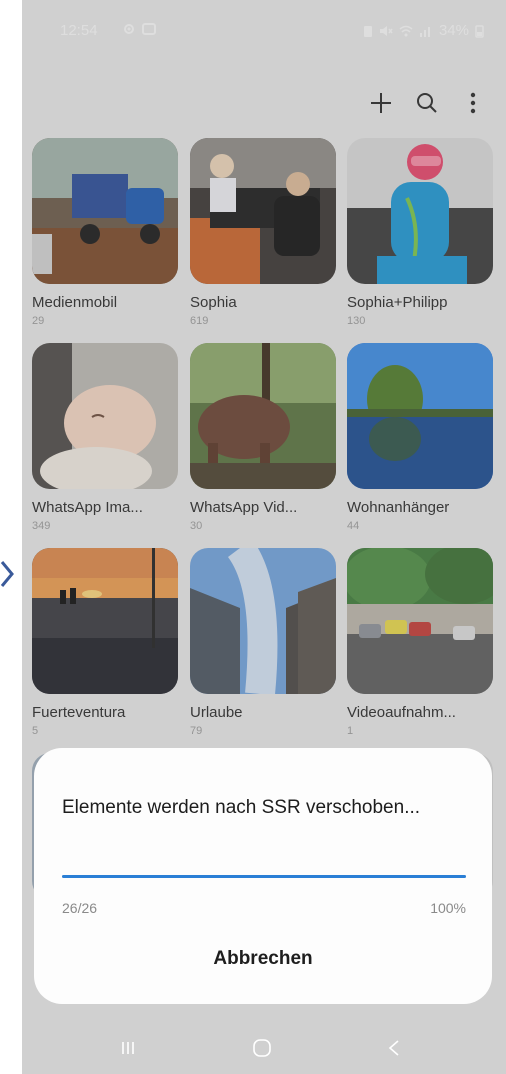  Describe the element at coordinates (7, 574) in the screenshot. I see `side-chevron-icon` at that location.